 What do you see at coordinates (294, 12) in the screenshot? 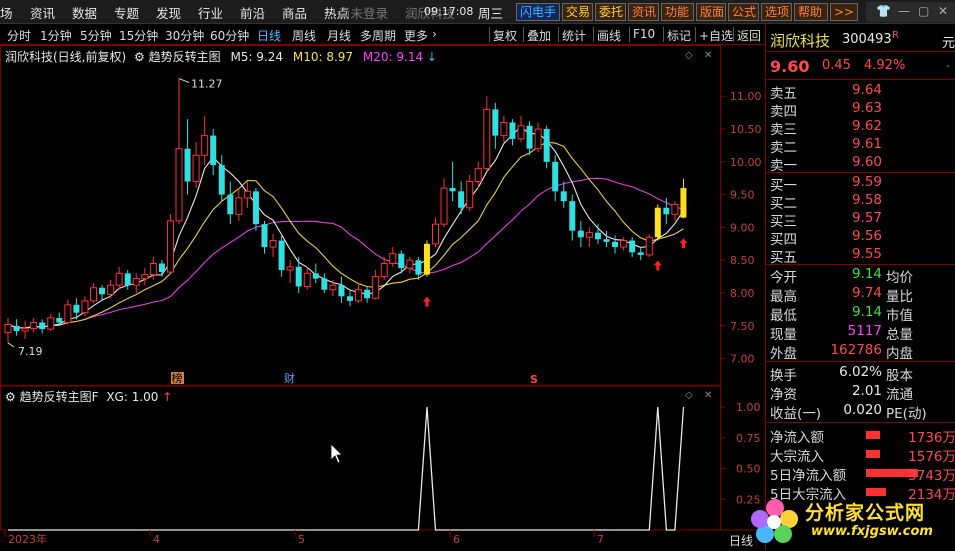
I see `menu-commodity: 商品` at bounding box center [294, 12].